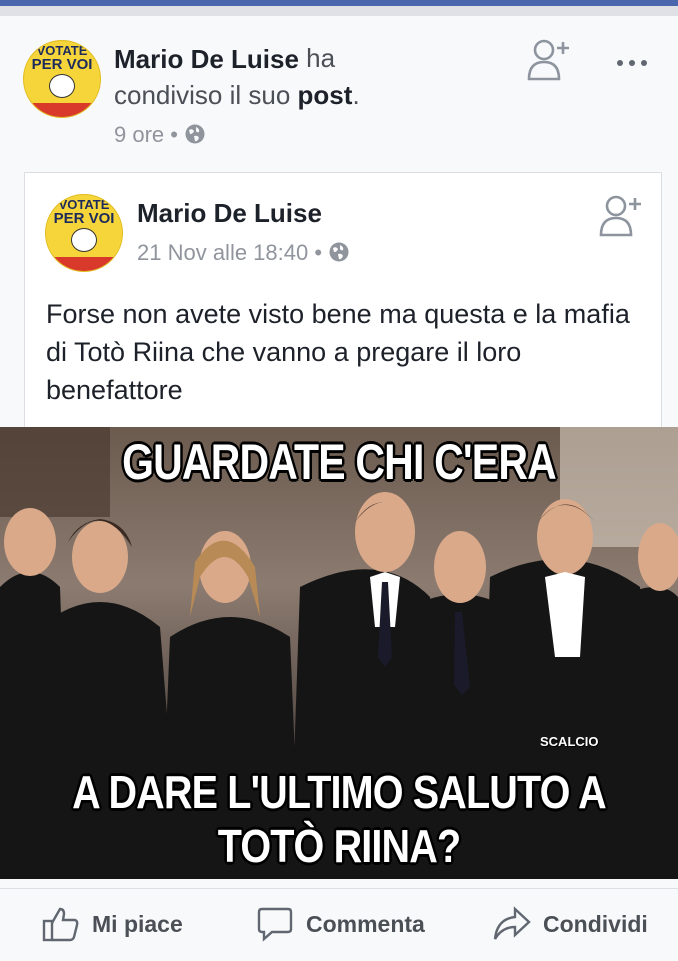 The width and height of the screenshot is (678, 961). I want to click on share-headline: Mario De Luise ha condiviso il suo post., so click(324, 77).